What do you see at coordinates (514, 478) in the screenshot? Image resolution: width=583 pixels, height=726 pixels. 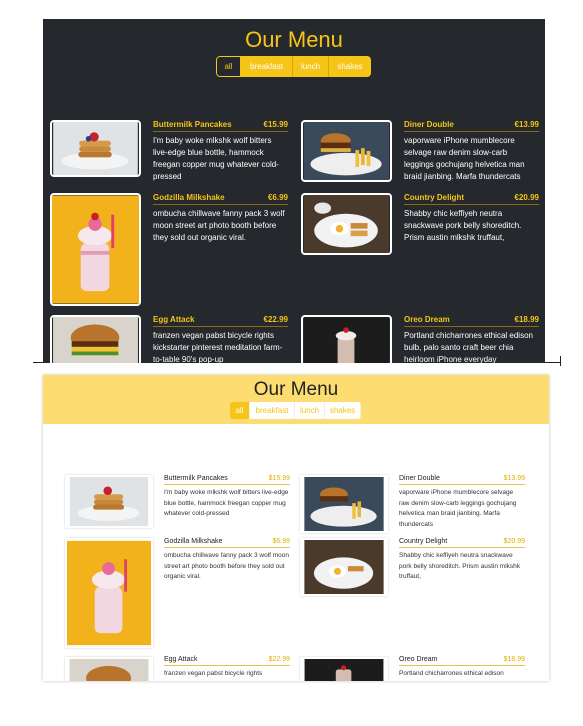 I see `item-price: $13.99` at bounding box center [514, 478].